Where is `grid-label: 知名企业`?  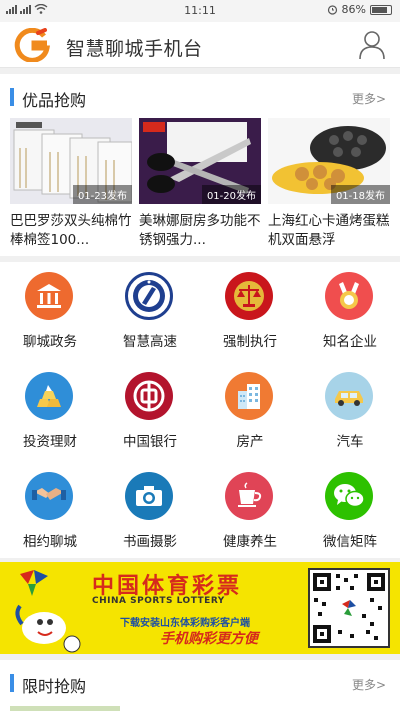 grid-label: 知名企业 is located at coordinates (350, 342).